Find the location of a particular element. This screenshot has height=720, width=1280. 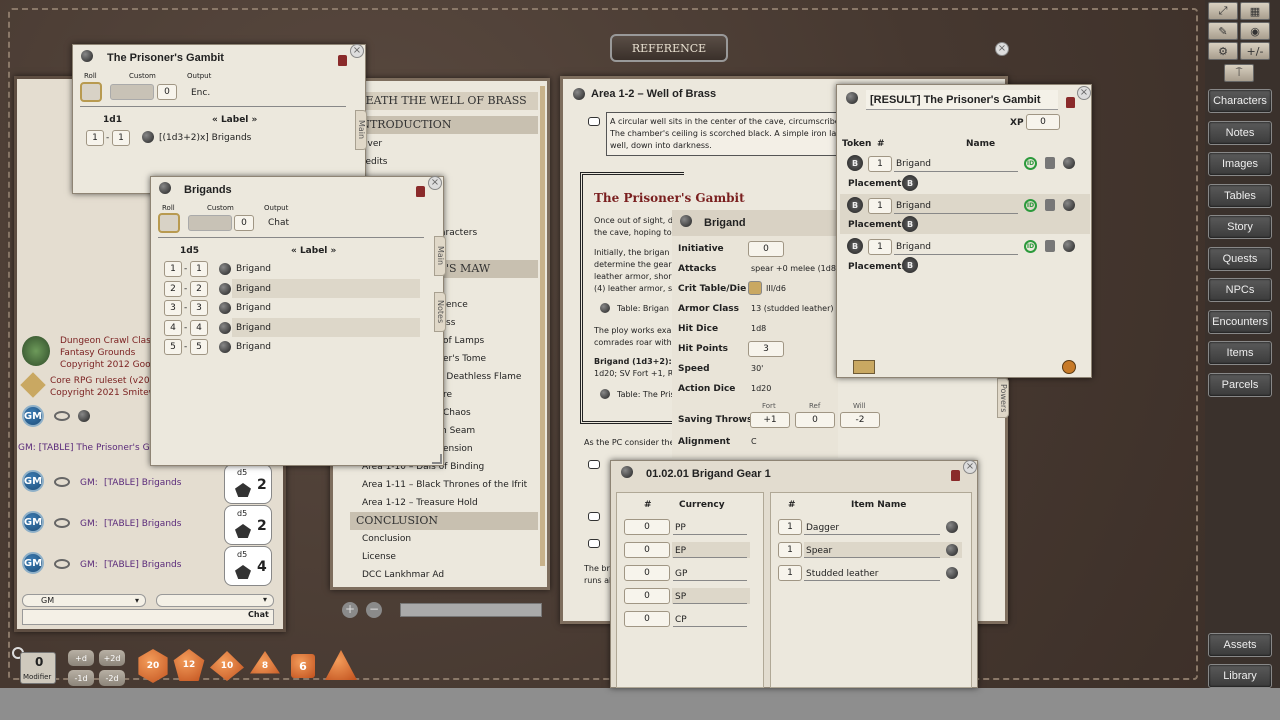

custom-modifier-field: 0 is located at coordinates (167, 92).